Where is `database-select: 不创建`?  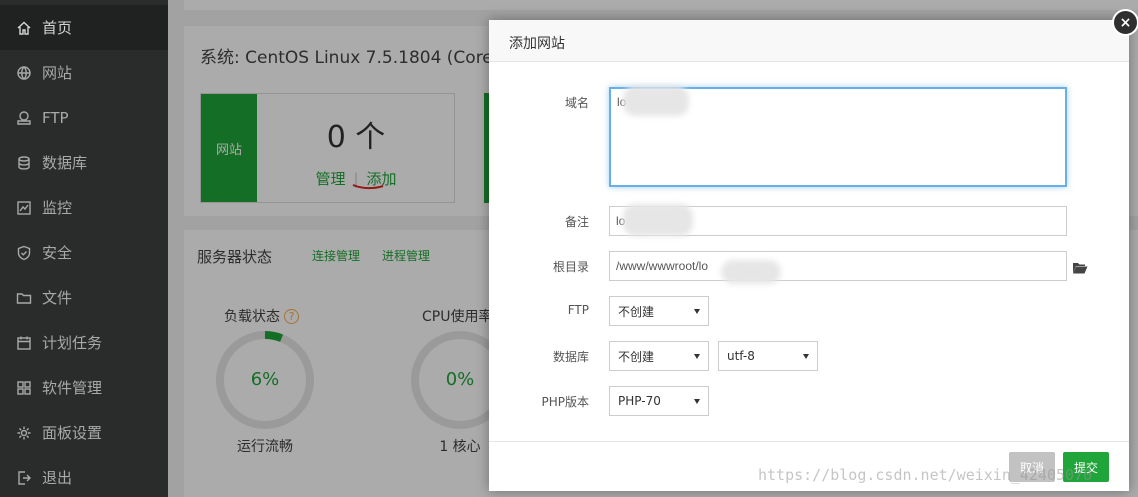 database-select: 不创建 is located at coordinates (659, 356).